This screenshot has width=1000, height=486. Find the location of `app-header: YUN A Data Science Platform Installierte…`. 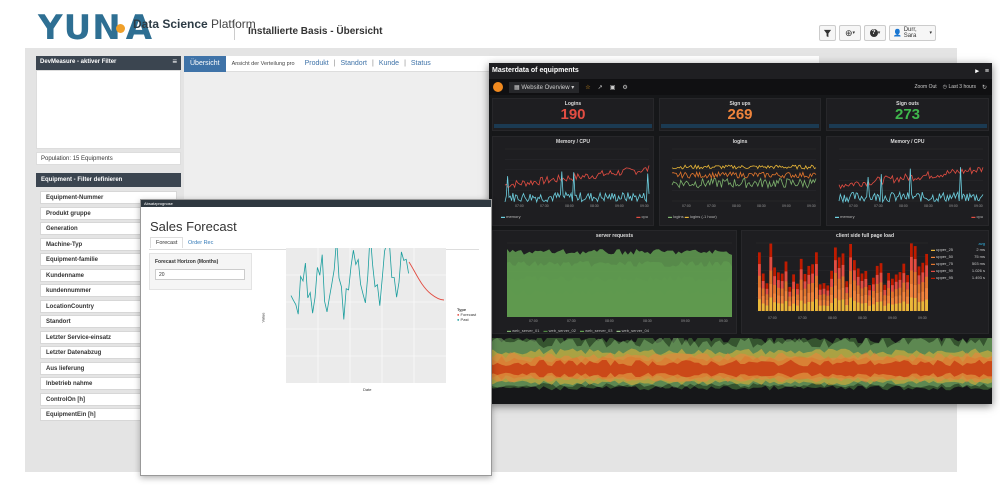

app-header: YUN A Data Science Platform Installierte… is located at coordinates (500, 25).